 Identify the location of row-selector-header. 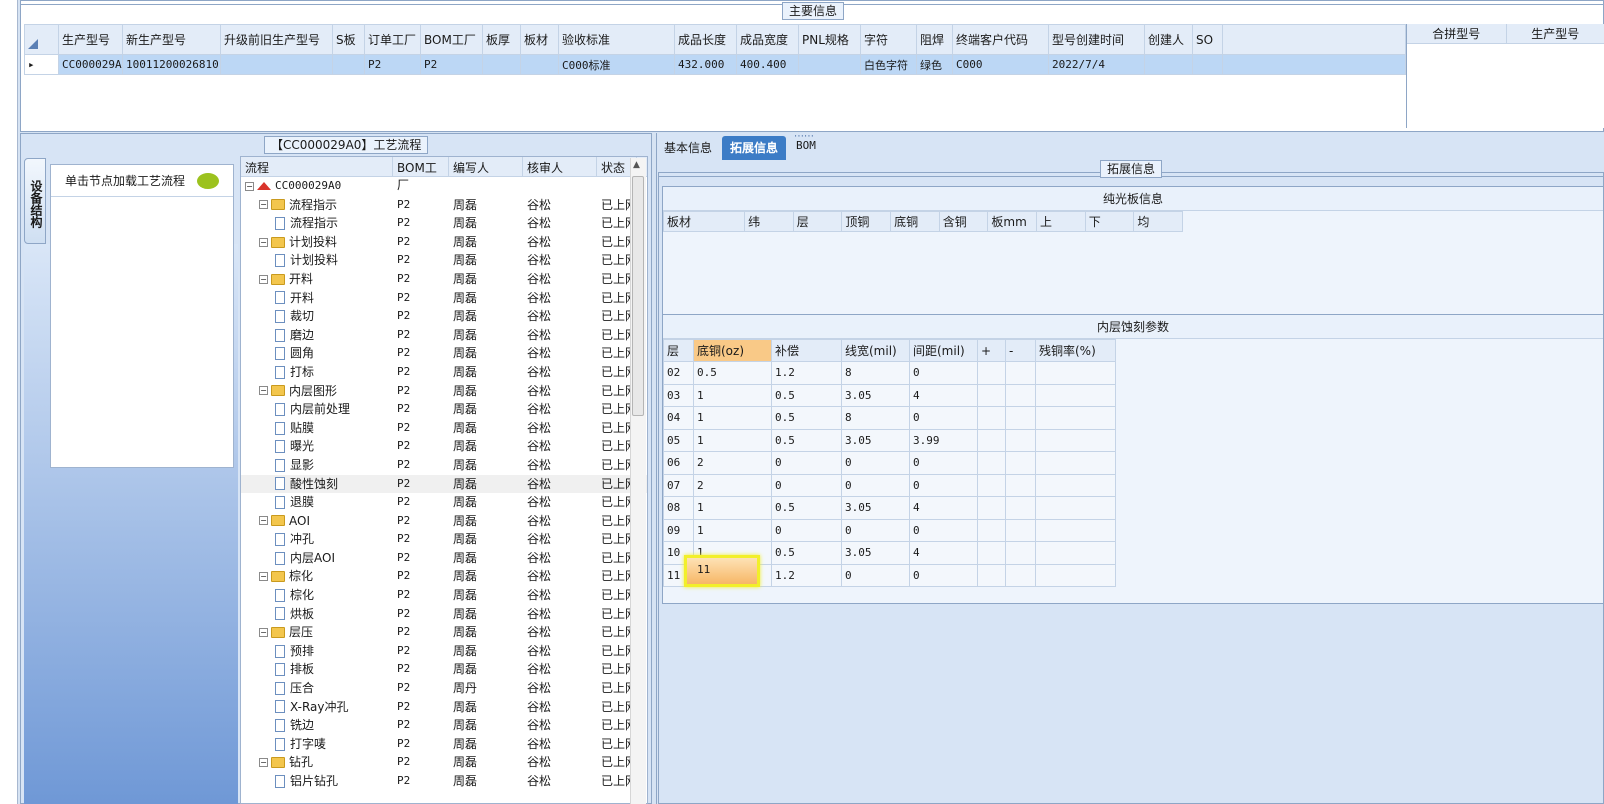
(41, 39).